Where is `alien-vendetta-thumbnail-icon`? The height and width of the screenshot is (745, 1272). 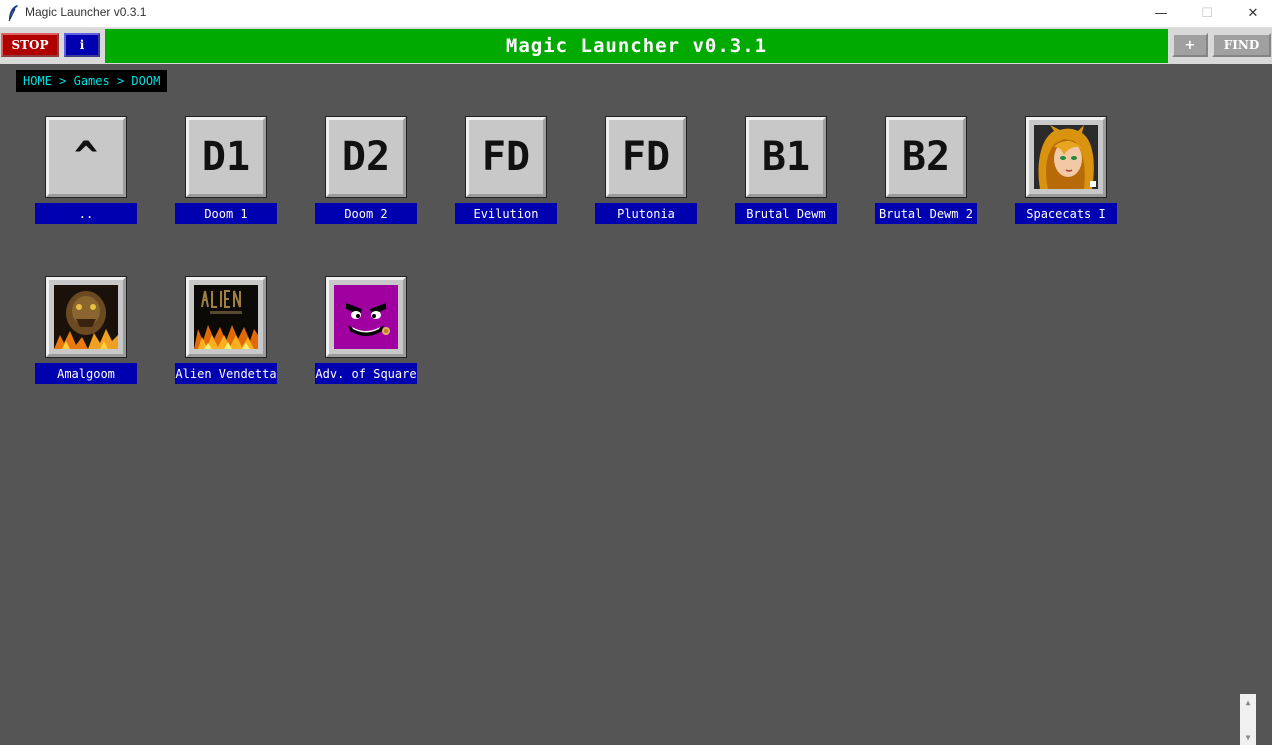 alien-vendetta-thumbnail-icon is located at coordinates (226, 317).